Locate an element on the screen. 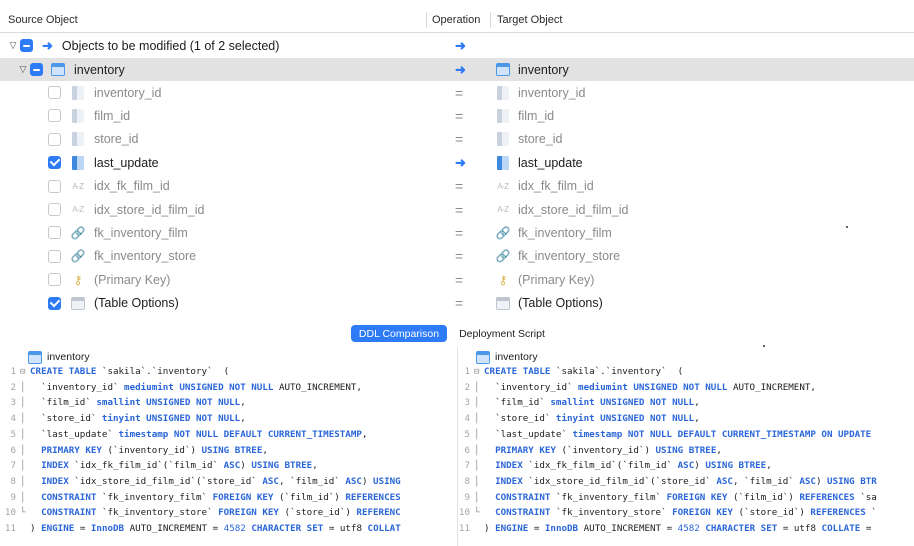 This screenshot has height=546, width=914. table-checkbox is located at coordinates (36, 69).